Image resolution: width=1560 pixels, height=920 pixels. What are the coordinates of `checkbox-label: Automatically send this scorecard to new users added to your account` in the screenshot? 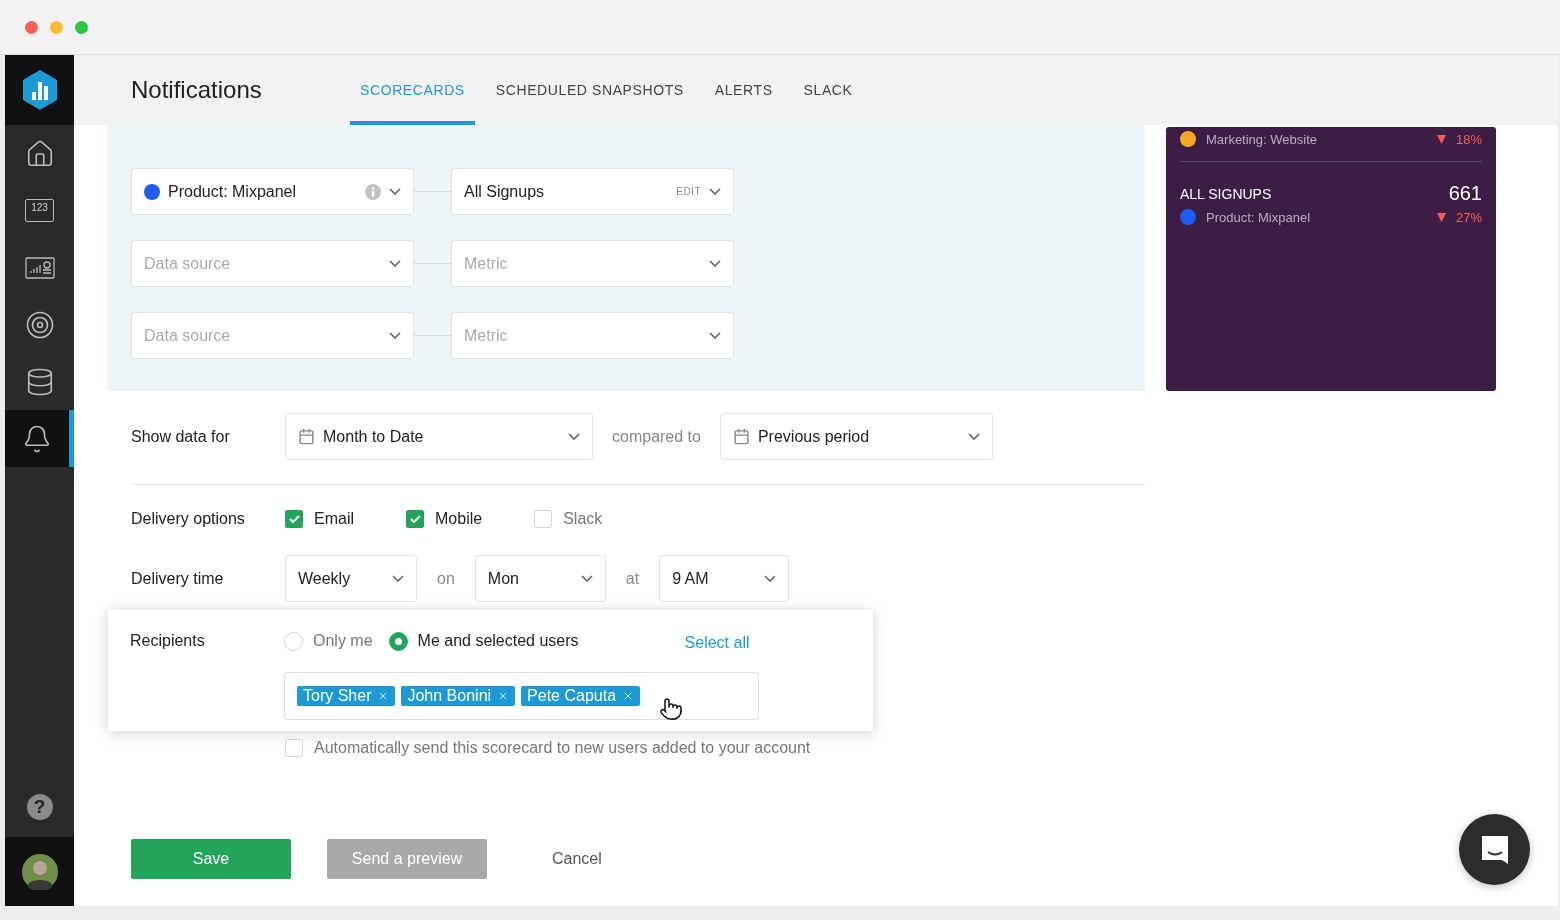 It's located at (562, 748).